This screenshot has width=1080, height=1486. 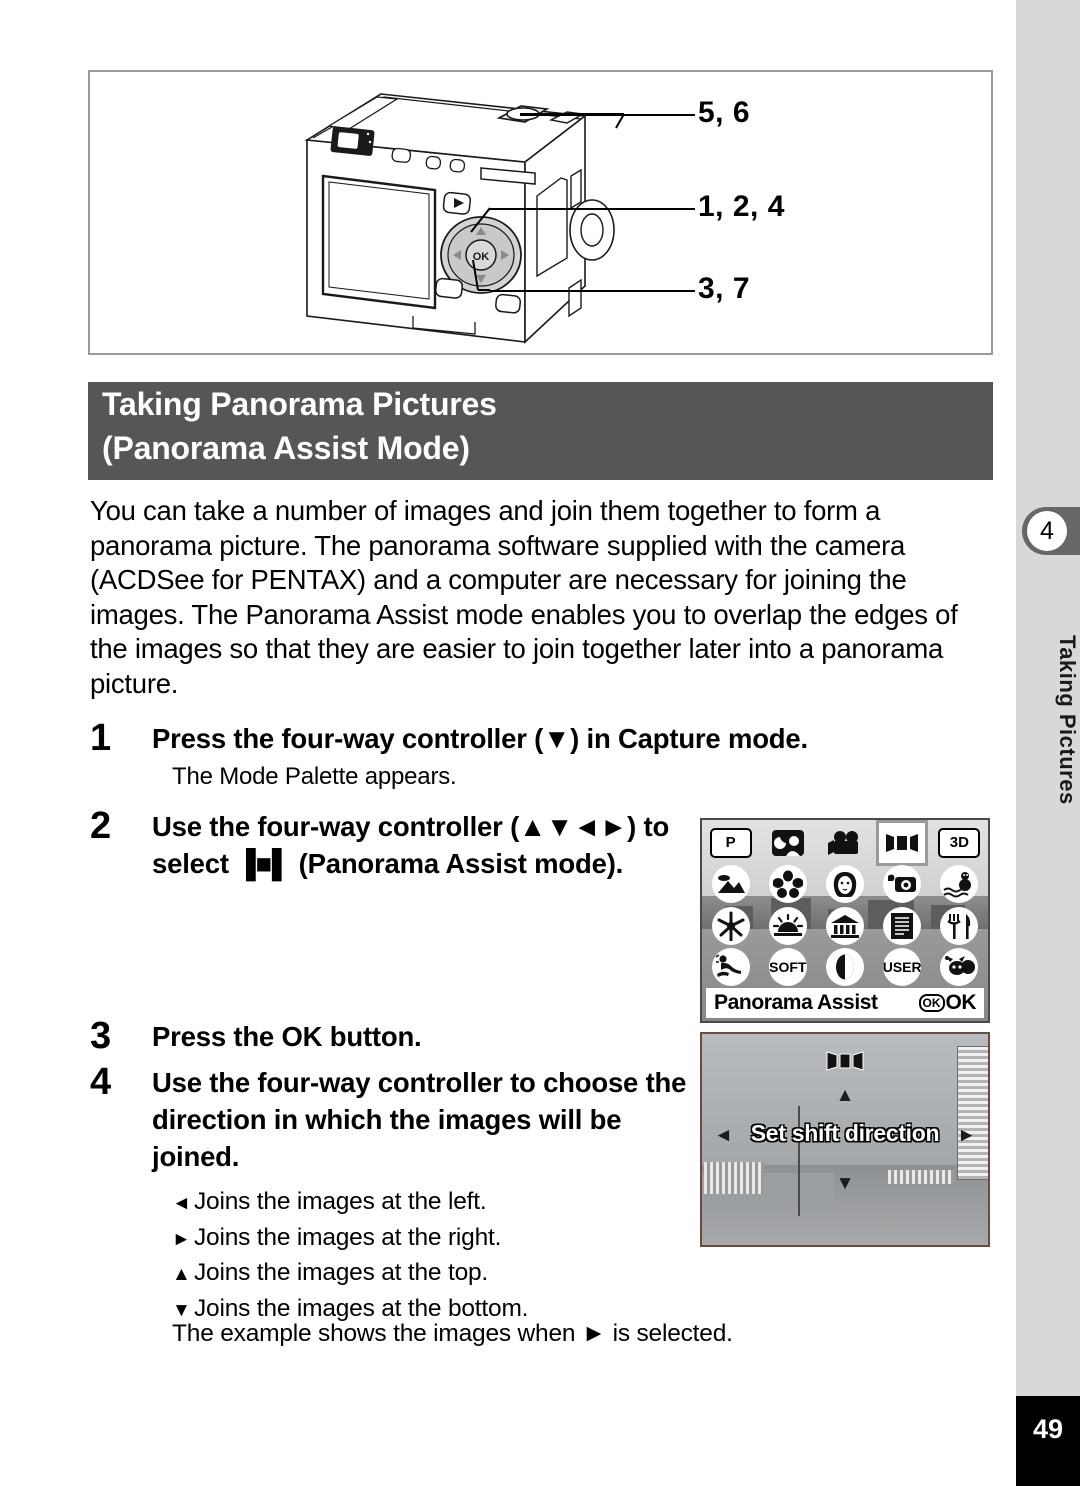 I want to click on food-mode-icon, so click(x=959, y=925).